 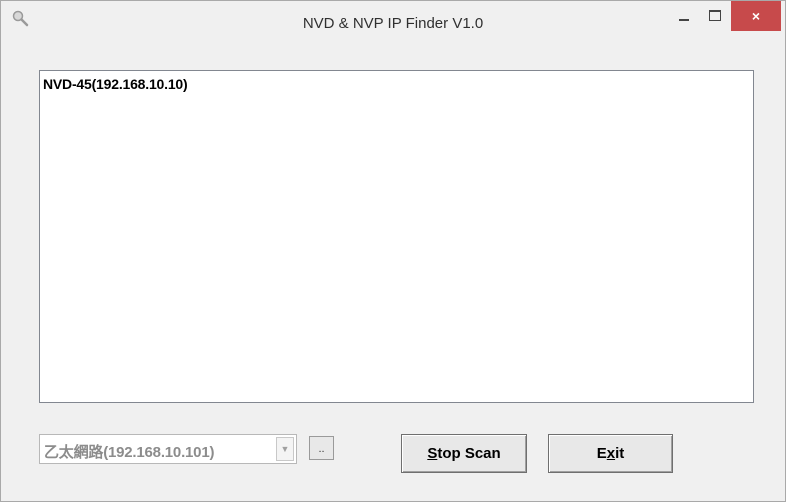 I want to click on exit-mnemonic: x, so click(x=611, y=453).